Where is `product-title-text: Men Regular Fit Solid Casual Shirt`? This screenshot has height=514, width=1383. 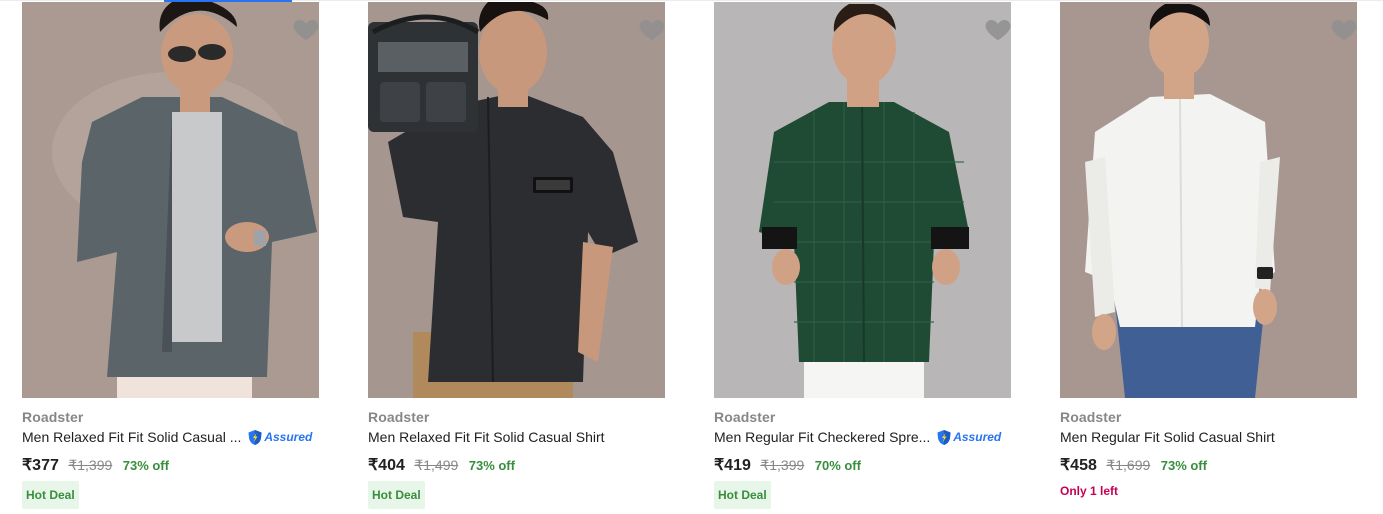 product-title-text: Men Regular Fit Solid Casual Shirt is located at coordinates (1167, 437).